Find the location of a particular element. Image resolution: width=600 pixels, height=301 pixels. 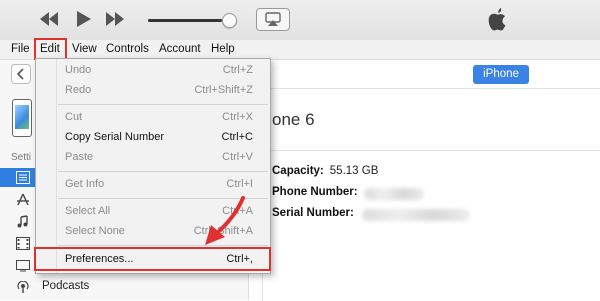

sidebar-item-podcasts is located at coordinates (17, 287).